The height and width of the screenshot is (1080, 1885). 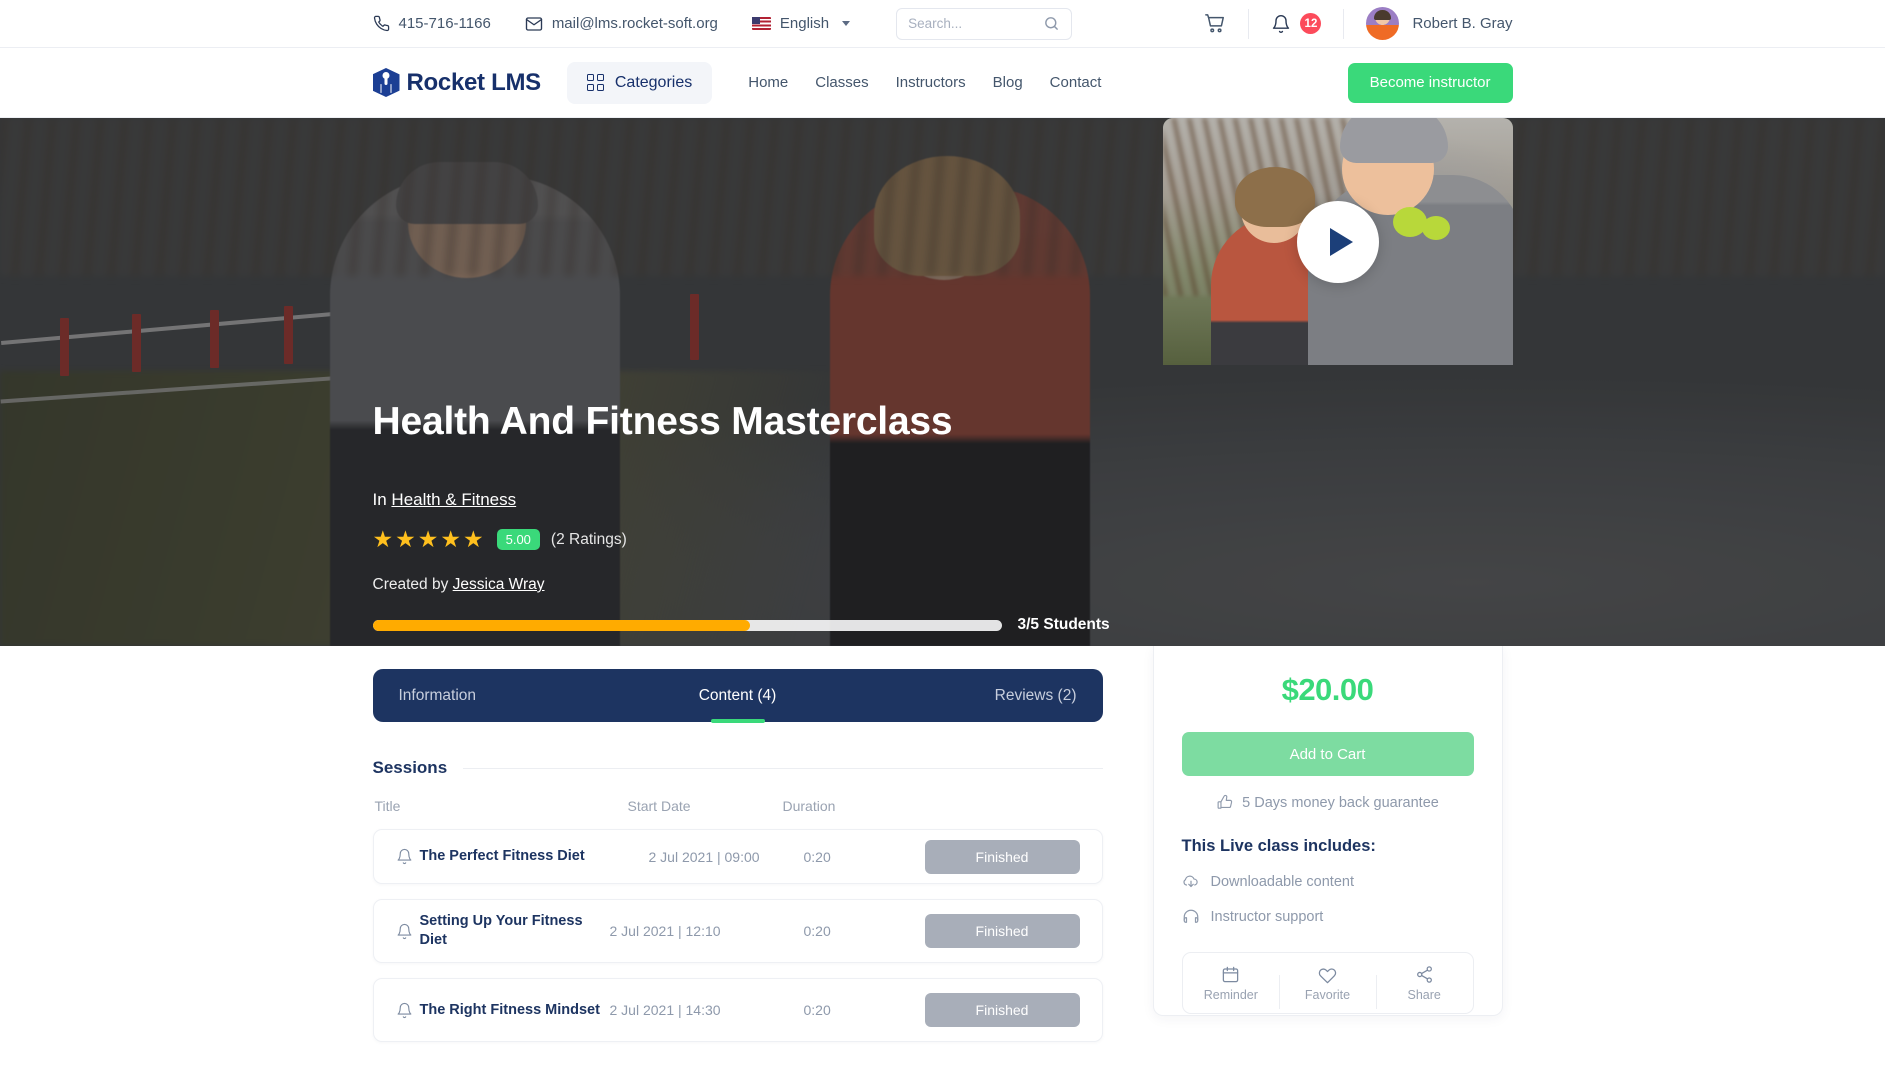 What do you see at coordinates (971, 23) in the screenshot?
I see `search-input` at bounding box center [971, 23].